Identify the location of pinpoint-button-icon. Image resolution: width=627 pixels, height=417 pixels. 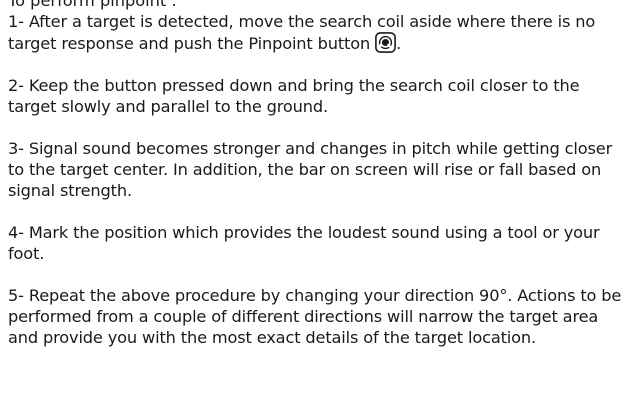
(386, 42).